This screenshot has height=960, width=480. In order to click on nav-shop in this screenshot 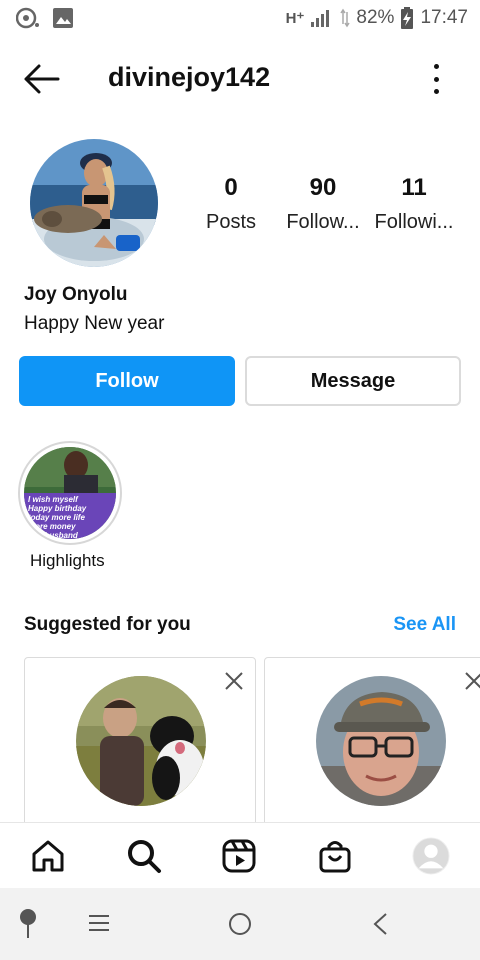, I will do `click(335, 856)`.